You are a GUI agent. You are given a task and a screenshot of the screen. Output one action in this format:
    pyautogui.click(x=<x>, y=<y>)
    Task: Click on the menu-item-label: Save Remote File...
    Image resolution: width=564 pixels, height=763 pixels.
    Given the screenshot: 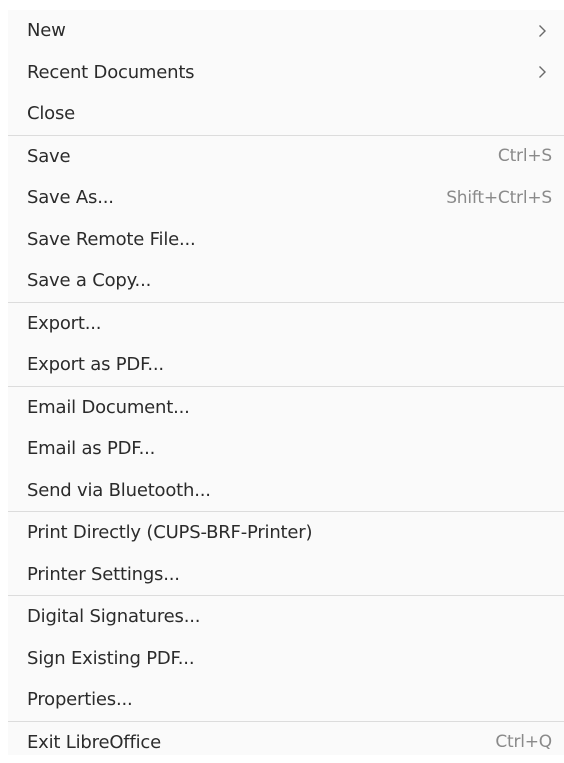 What is the action you would take?
    pyautogui.click(x=289, y=239)
    